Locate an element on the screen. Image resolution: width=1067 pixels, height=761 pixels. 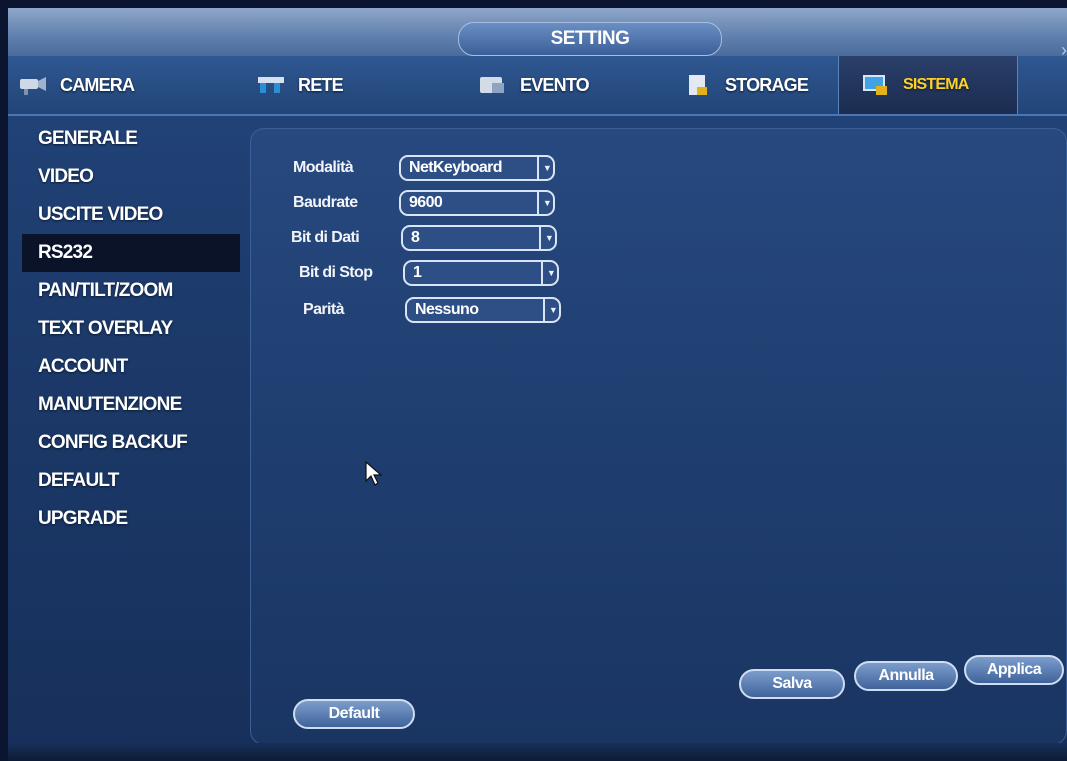
mouse-pointer-icon is located at coordinates (374, 473).